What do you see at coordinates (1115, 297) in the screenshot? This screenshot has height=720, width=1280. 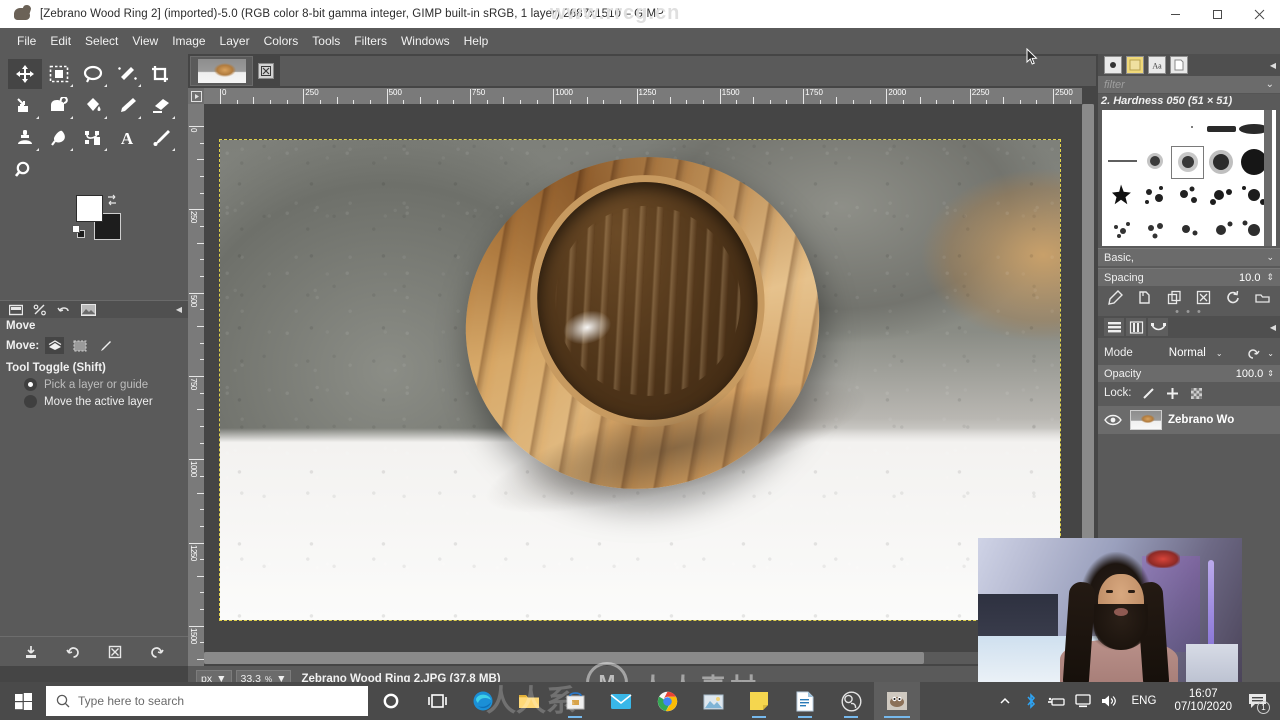 I see `edit-brush-icon` at bounding box center [1115, 297].